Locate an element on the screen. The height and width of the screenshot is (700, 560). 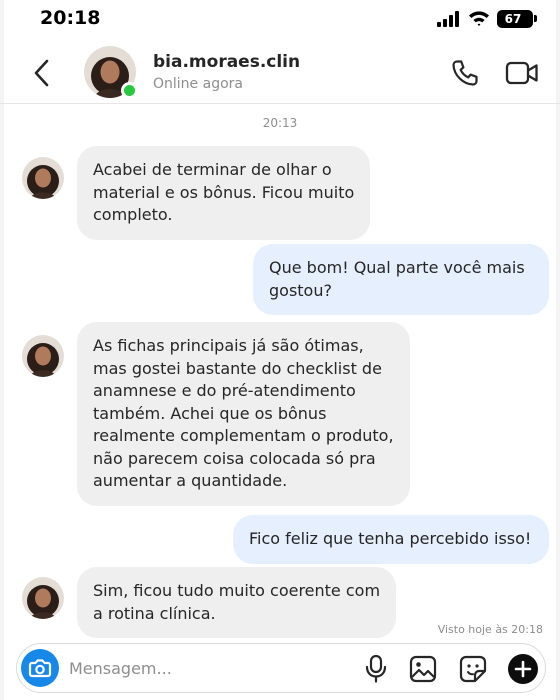
back-chevron-icon is located at coordinates (41, 73).